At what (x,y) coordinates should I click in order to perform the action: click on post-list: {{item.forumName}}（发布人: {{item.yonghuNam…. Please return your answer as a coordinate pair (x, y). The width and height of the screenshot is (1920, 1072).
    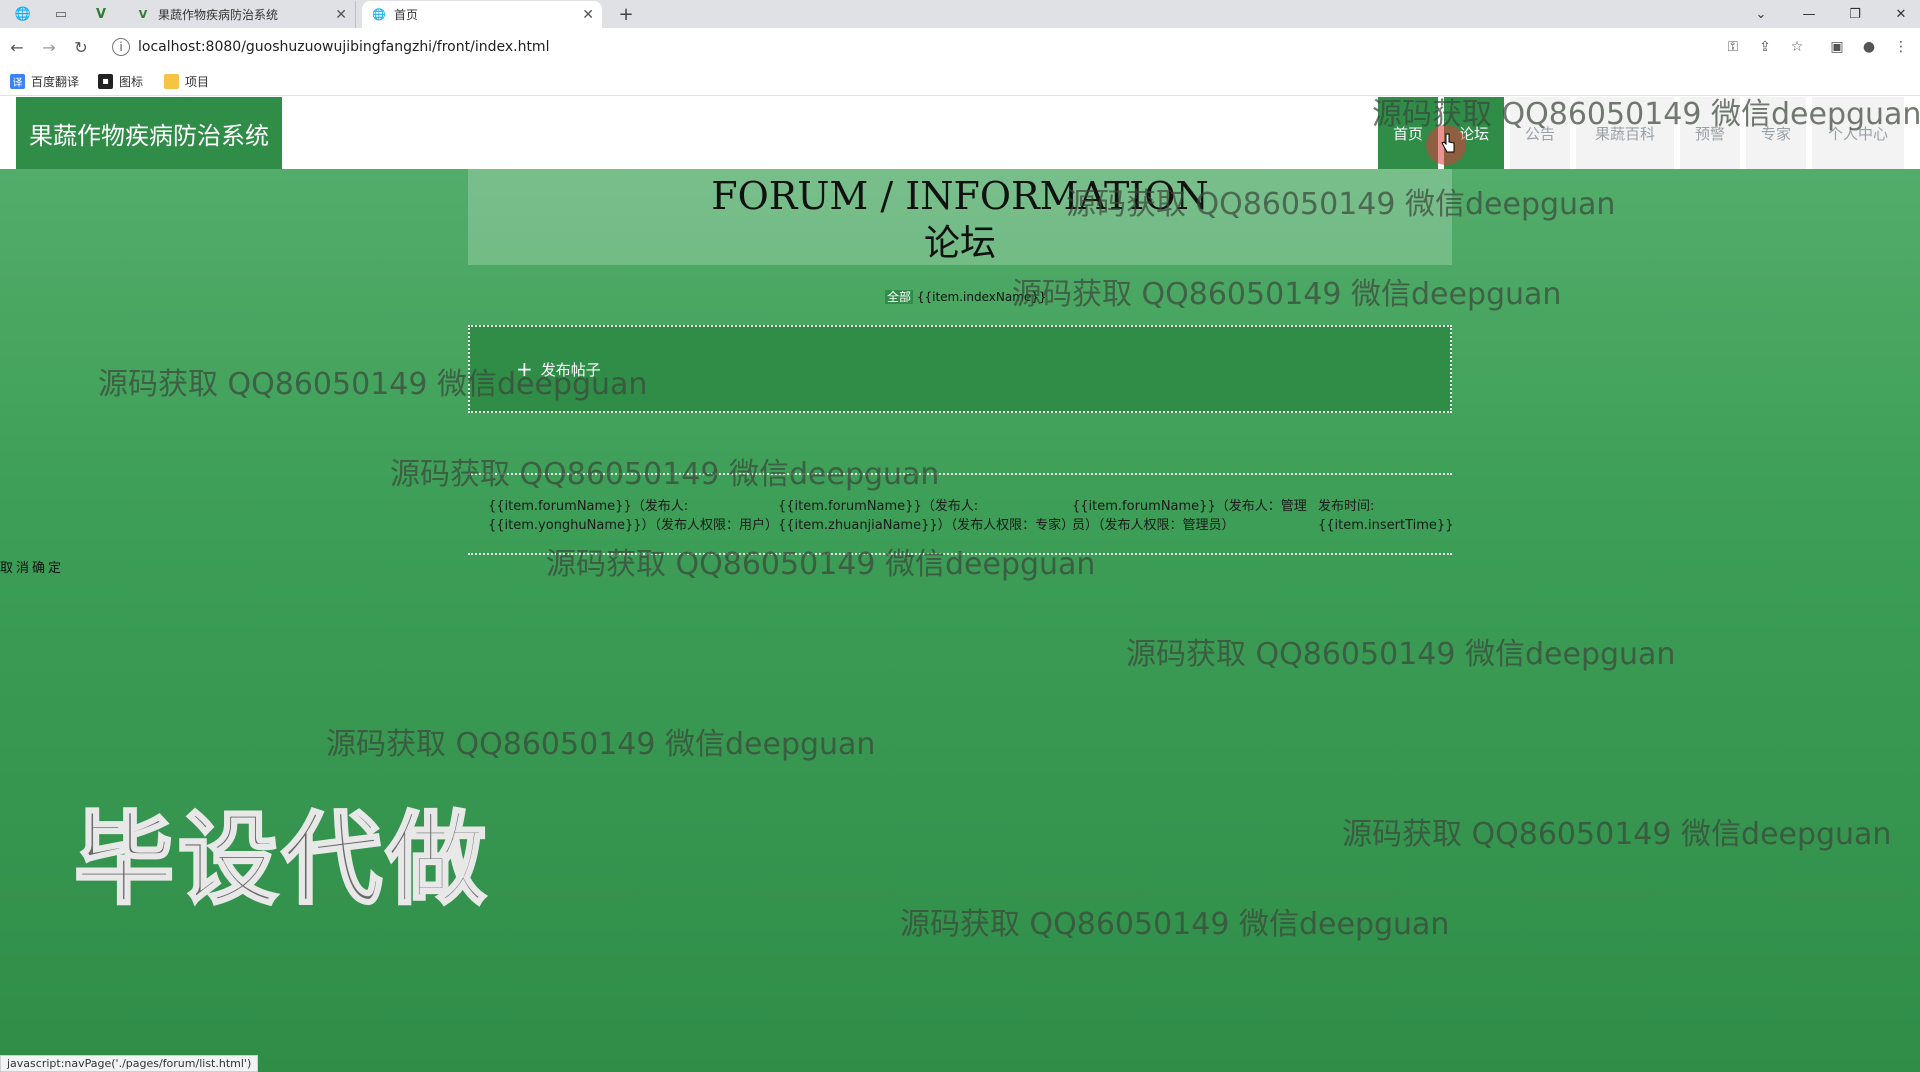
    Looking at the image, I should click on (960, 514).